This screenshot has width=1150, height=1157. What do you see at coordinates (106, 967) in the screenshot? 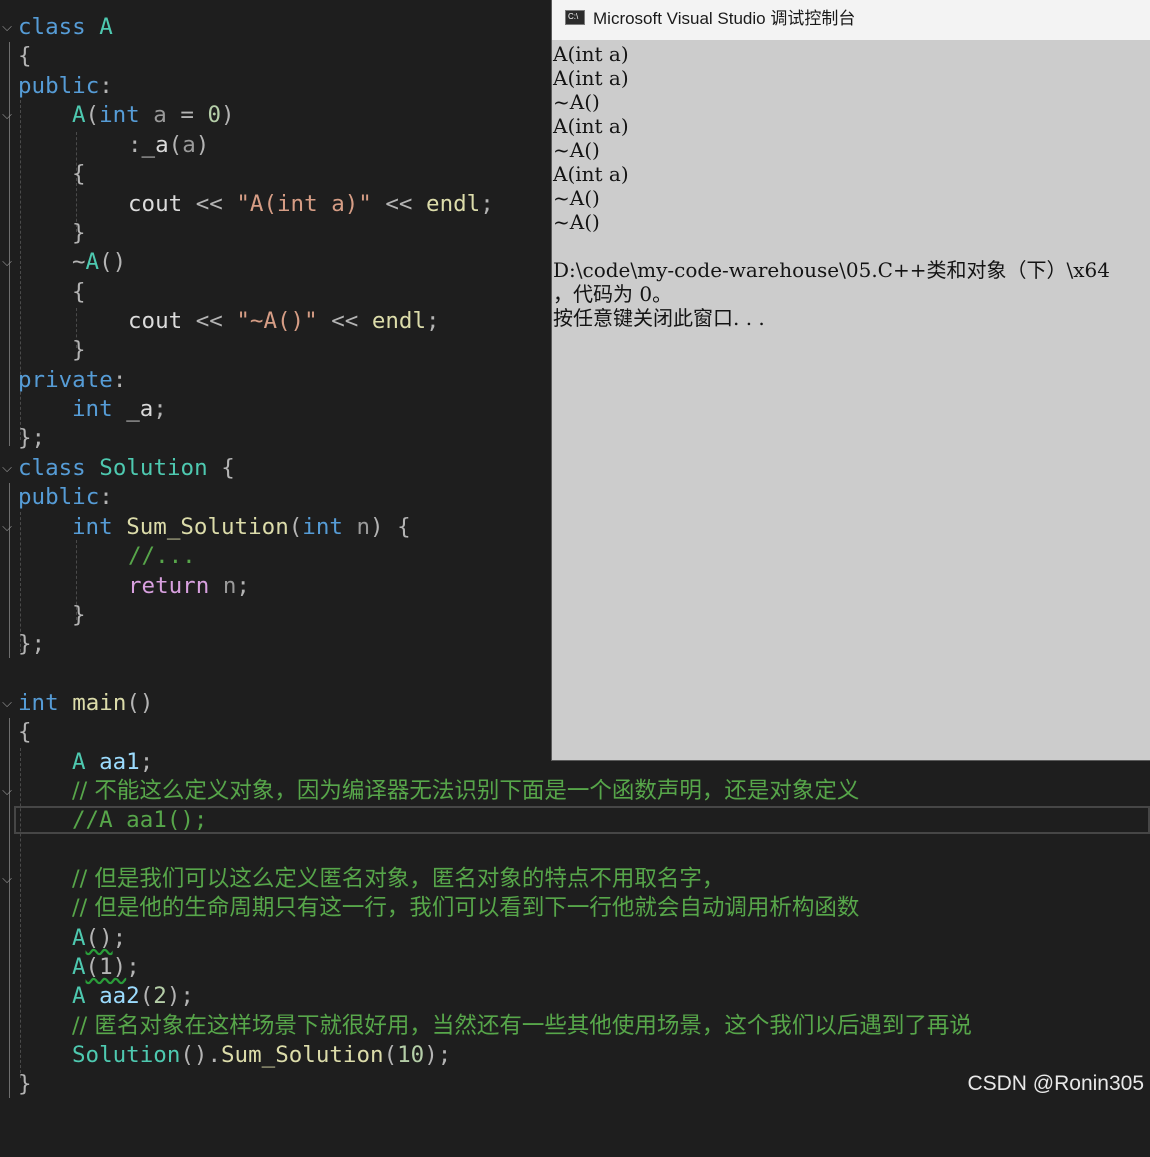
I see `warning-squiggle: (1)` at bounding box center [106, 967].